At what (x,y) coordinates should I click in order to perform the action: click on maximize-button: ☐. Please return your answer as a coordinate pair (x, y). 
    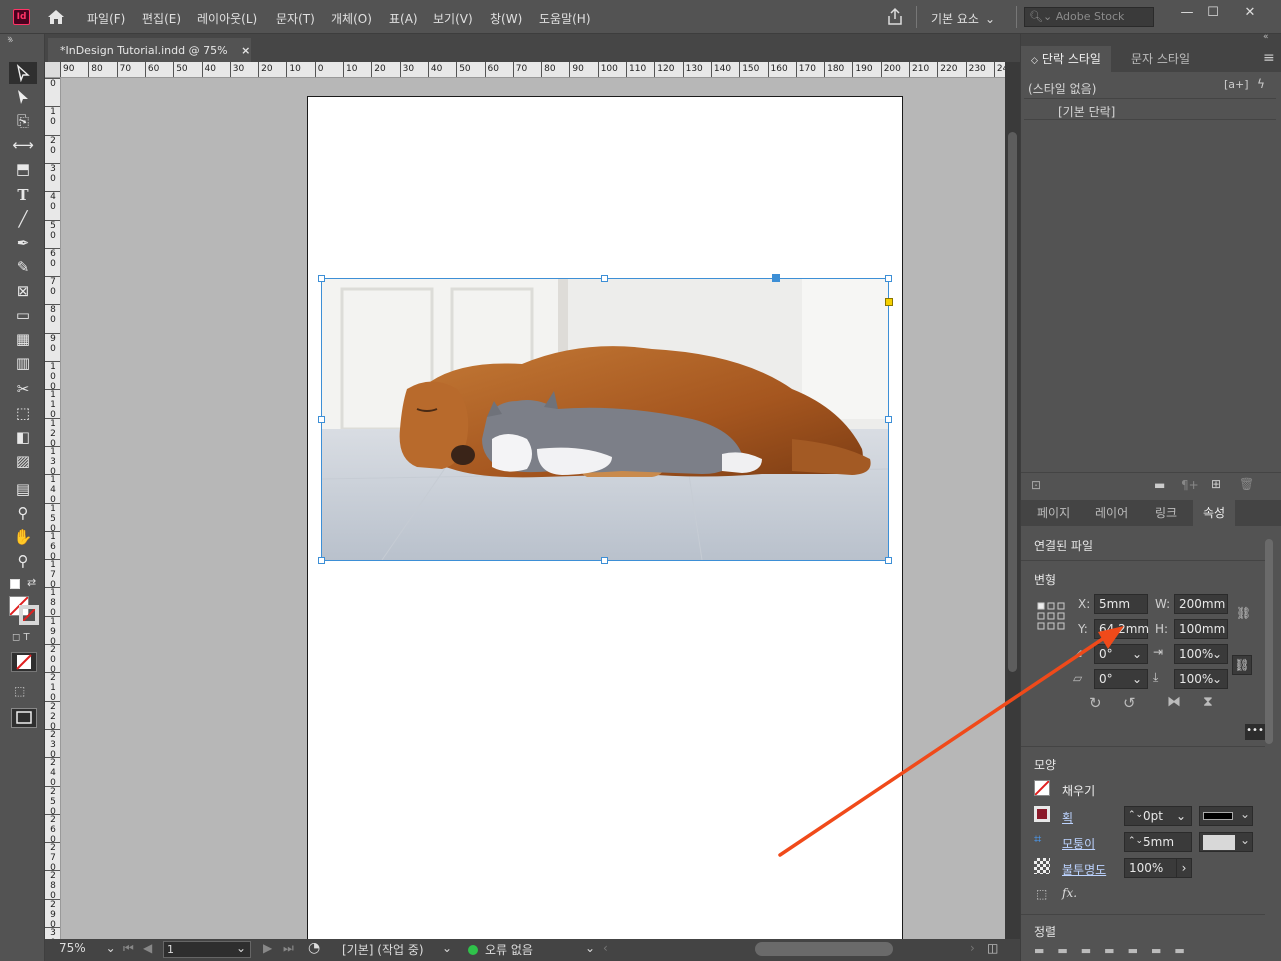
    Looking at the image, I should click on (1213, 13).